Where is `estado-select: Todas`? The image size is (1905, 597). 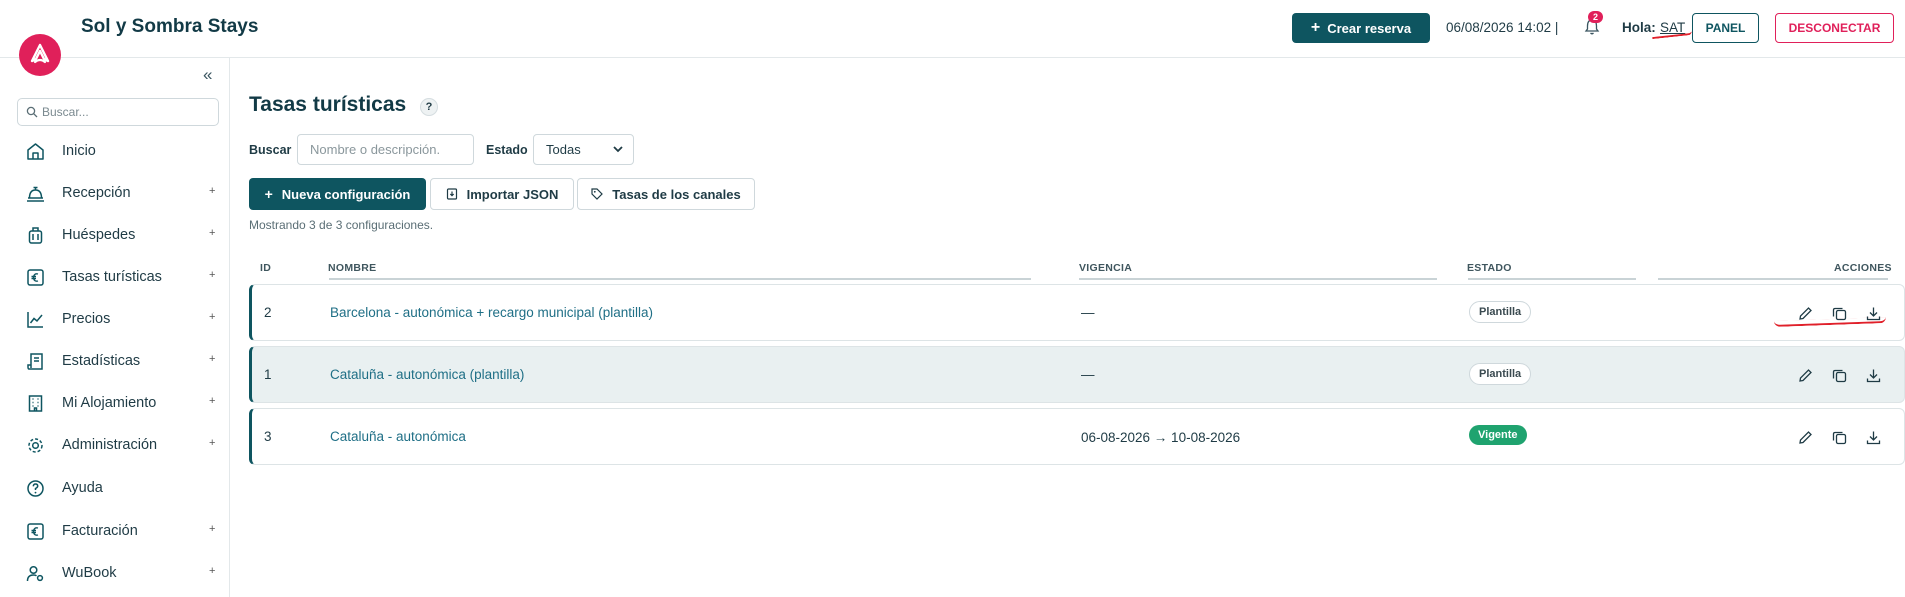
estado-select: Todas is located at coordinates (583, 149).